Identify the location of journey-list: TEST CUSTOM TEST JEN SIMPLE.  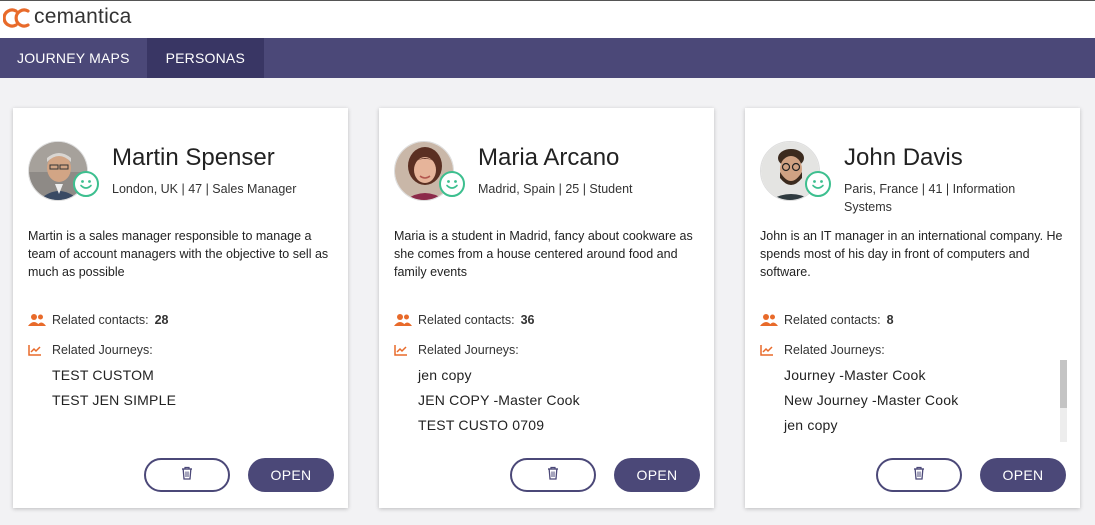
(114, 390).